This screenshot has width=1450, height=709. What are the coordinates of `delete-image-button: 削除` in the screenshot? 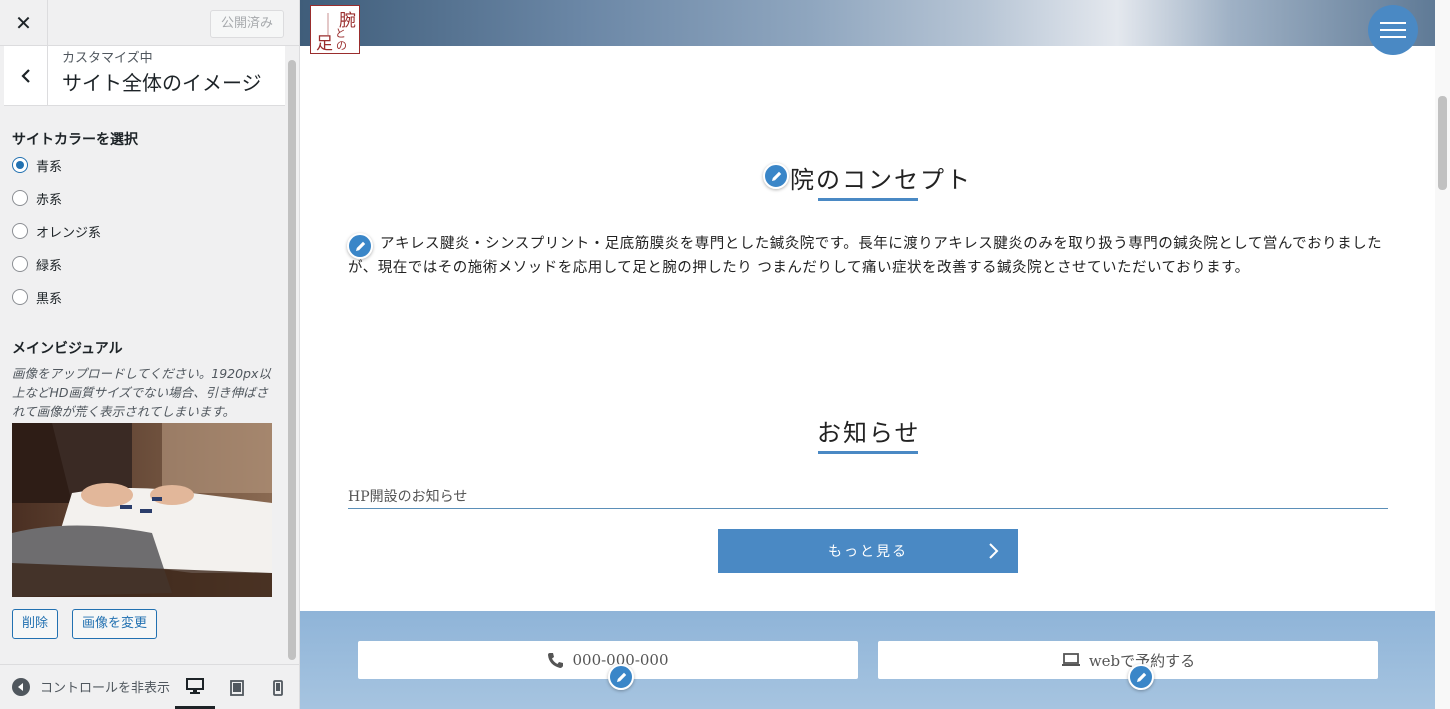 It's located at (35, 624).